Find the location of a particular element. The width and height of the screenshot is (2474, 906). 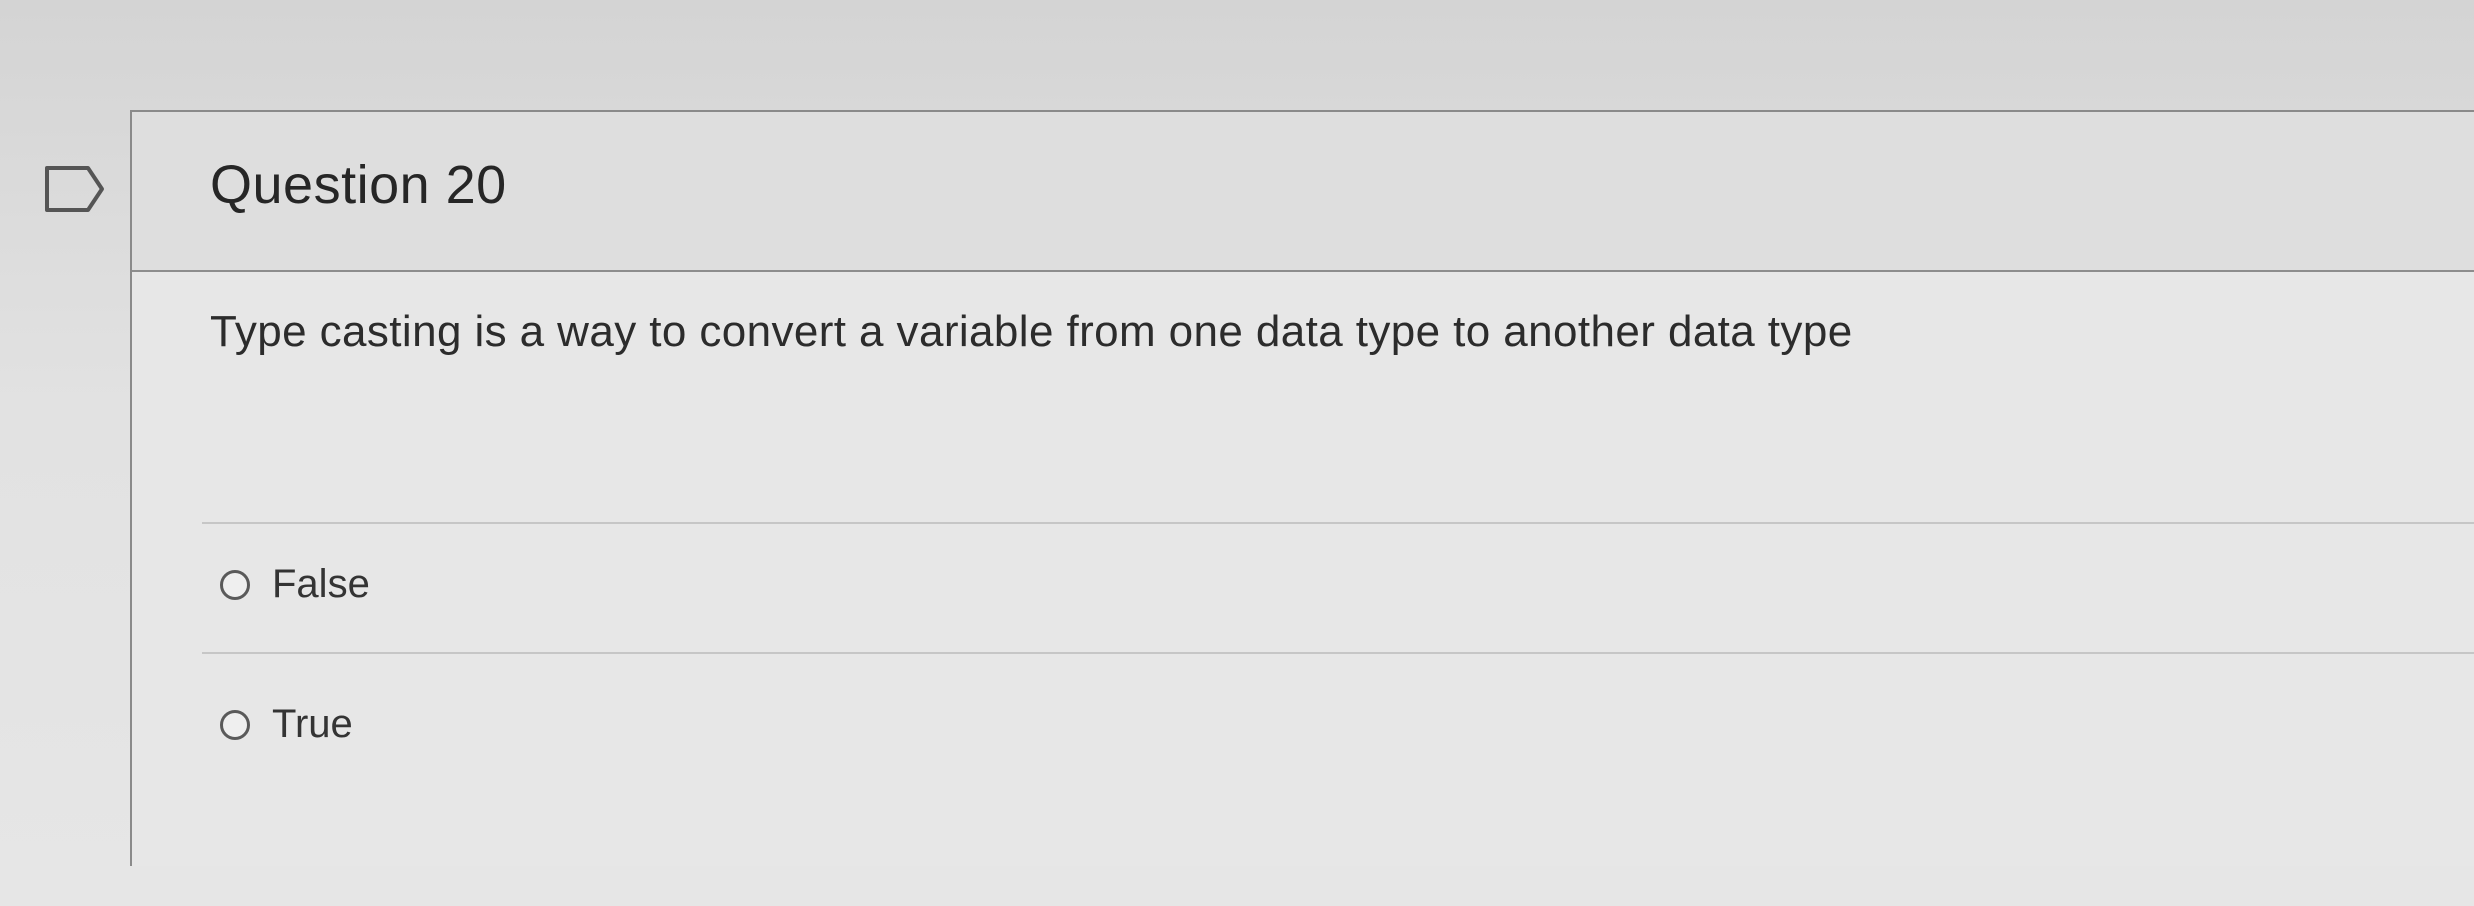

answer-label-true: True is located at coordinates (312, 724).